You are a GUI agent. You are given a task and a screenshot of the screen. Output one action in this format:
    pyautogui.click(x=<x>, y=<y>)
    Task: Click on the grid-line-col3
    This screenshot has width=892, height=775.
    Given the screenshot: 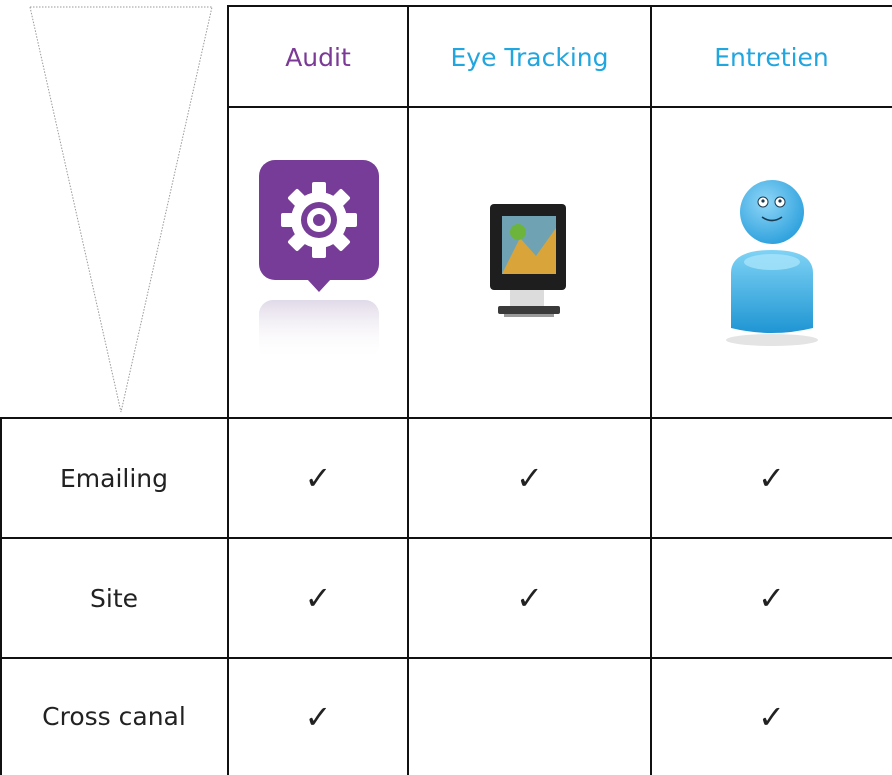 What is the action you would take?
    pyautogui.click(x=651, y=390)
    